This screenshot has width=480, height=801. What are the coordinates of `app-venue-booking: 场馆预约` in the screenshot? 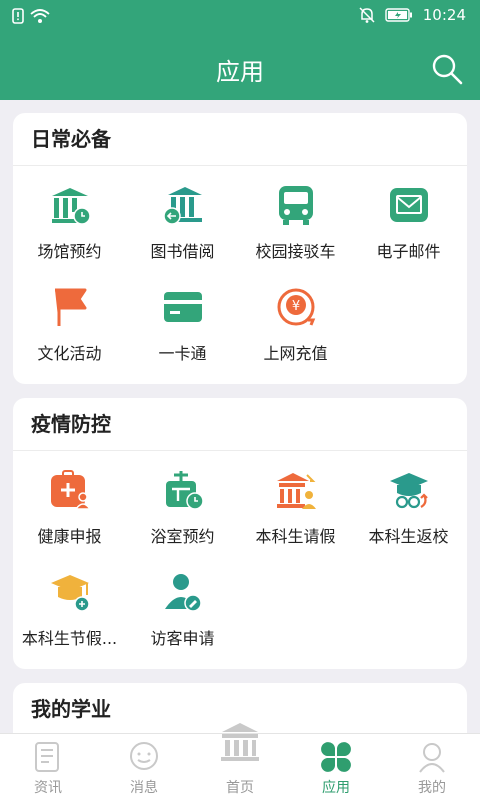 It's located at (69, 217).